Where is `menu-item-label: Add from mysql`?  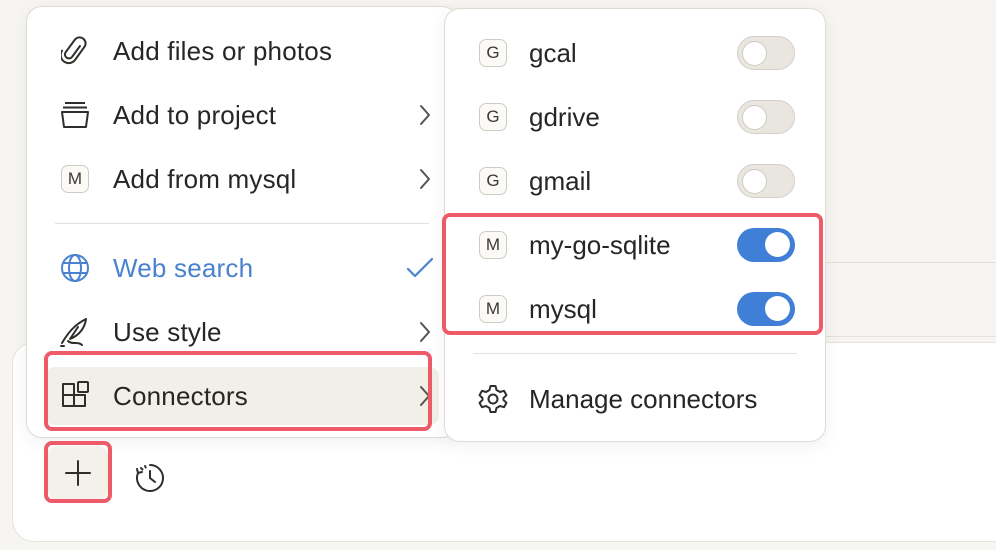 menu-item-label: Add from mysql is located at coordinates (205, 178).